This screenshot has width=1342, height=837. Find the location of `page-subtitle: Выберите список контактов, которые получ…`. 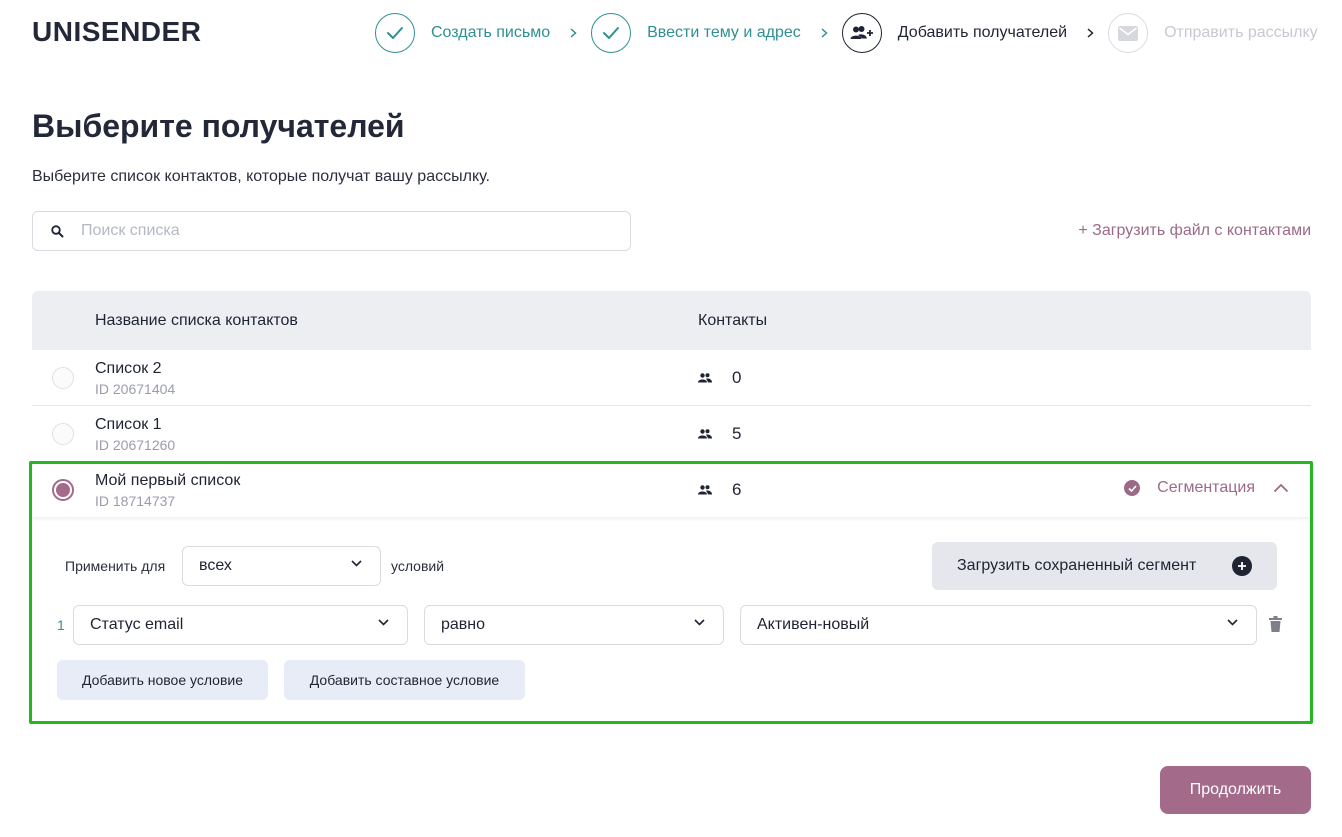

page-subtitle: Выберите список контактов, которые получ… is located at coordinates (261, 176).